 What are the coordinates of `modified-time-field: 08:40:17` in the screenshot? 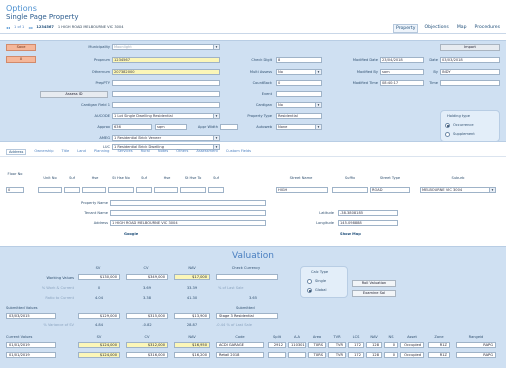 It's located at (402, 83).